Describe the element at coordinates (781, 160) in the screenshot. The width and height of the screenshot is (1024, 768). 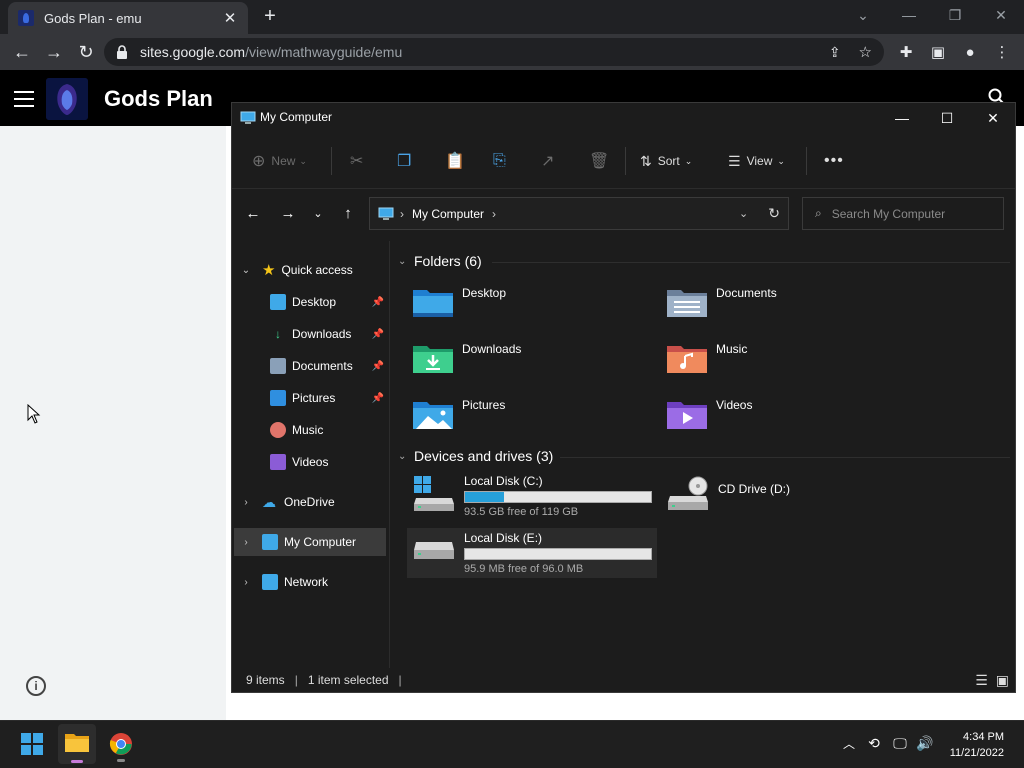
I see `chevron-down-icon: ⌄` at that location.